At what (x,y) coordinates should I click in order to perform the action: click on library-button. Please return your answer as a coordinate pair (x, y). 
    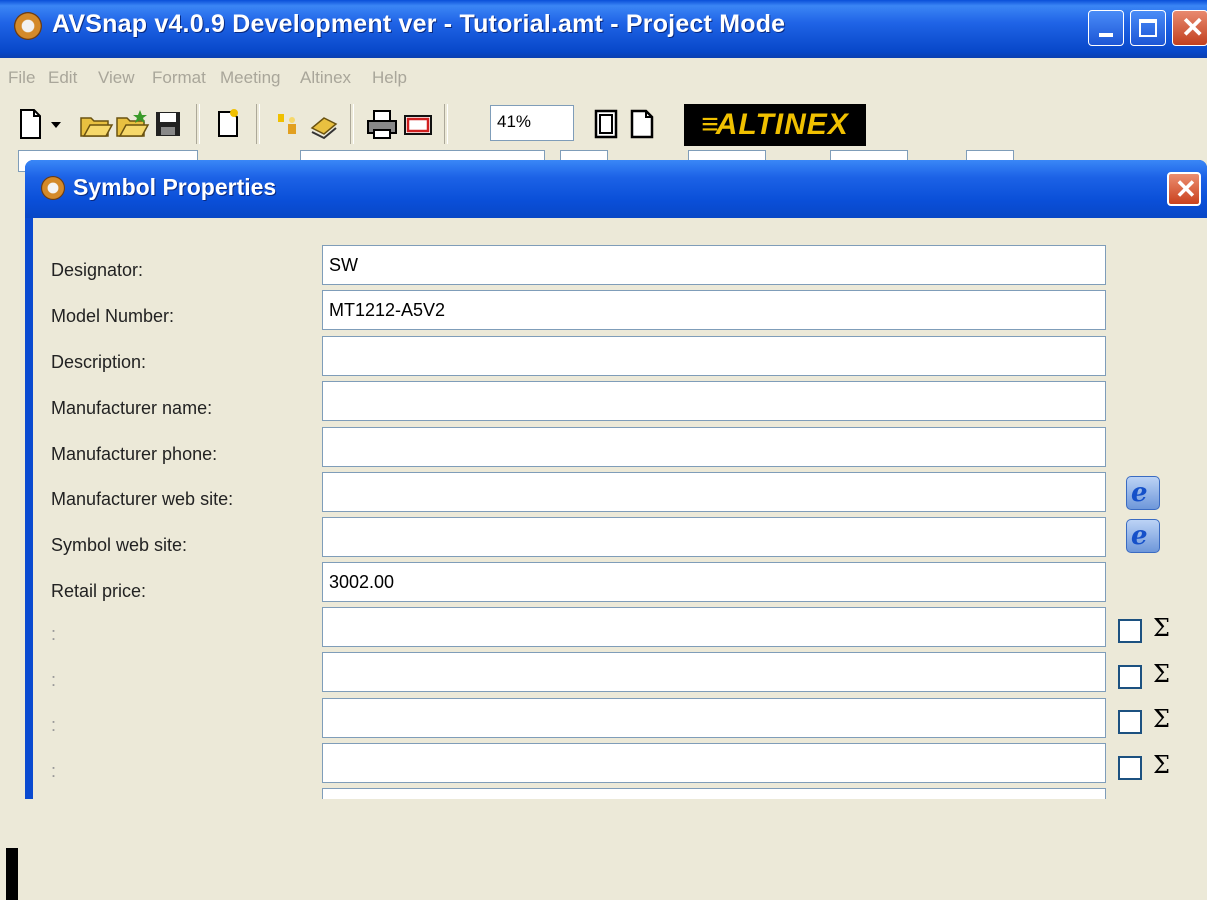
    Looking at the image, I should click on (324, 124).